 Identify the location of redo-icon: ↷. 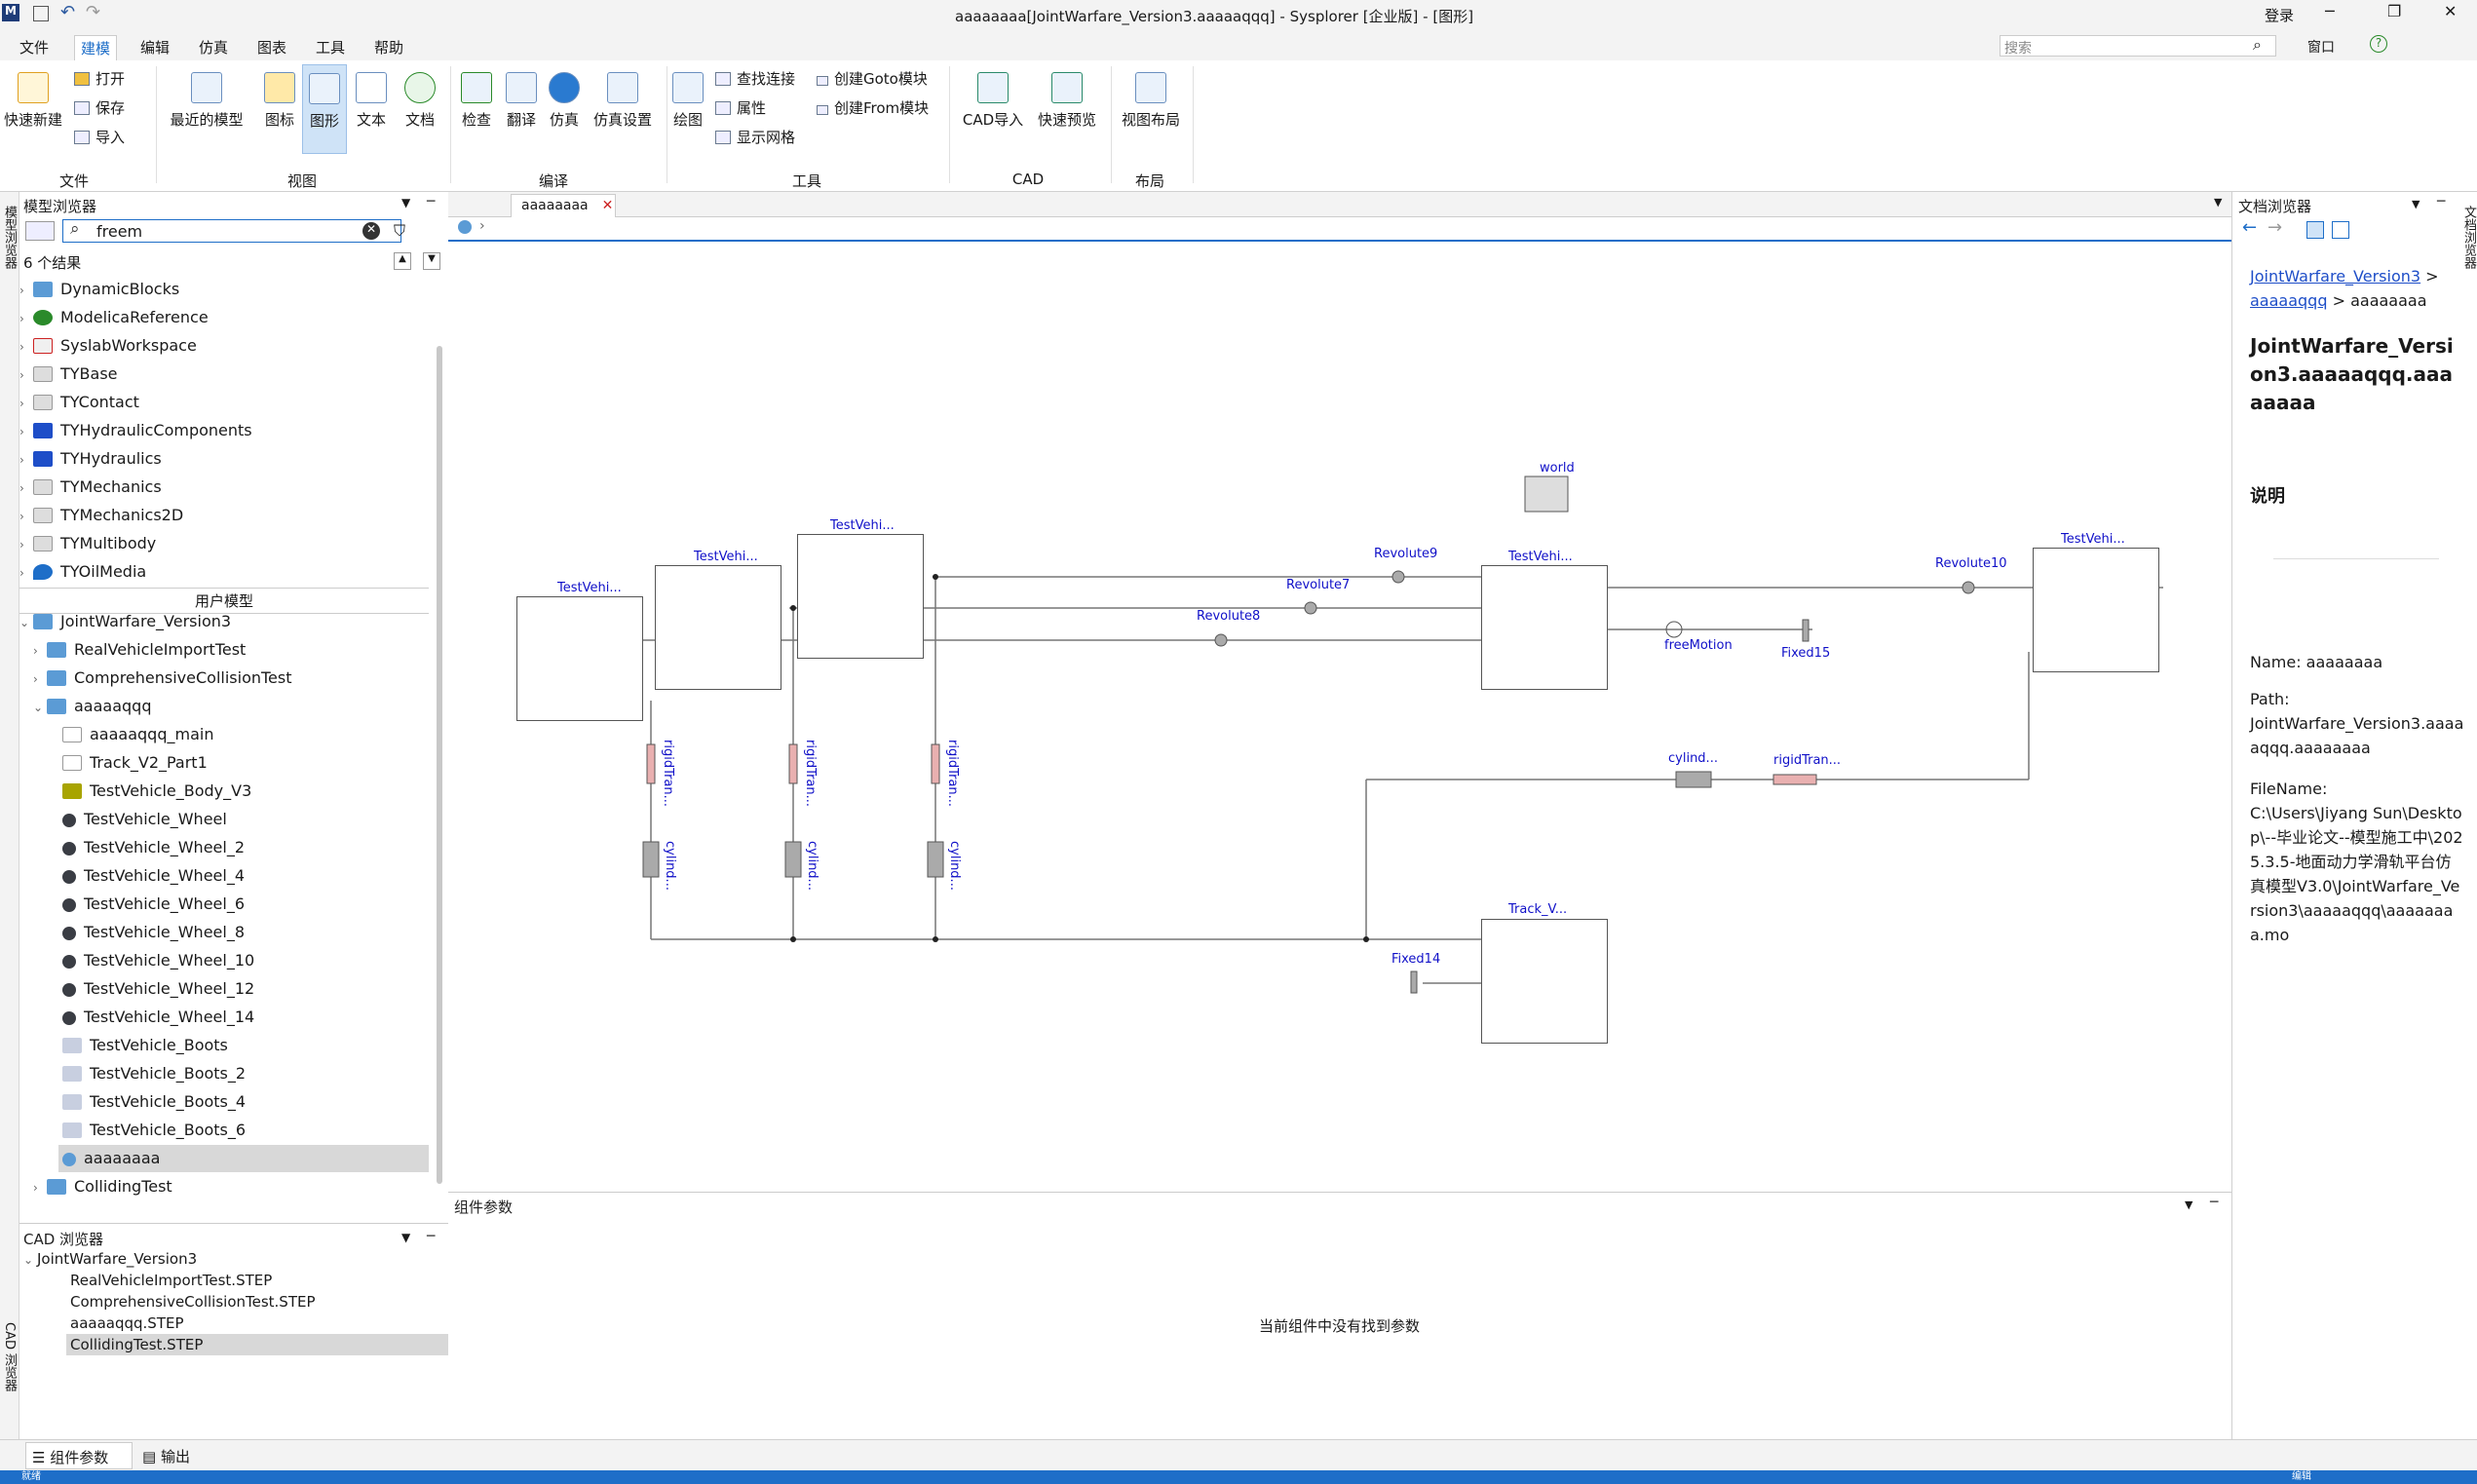
(93, 12).